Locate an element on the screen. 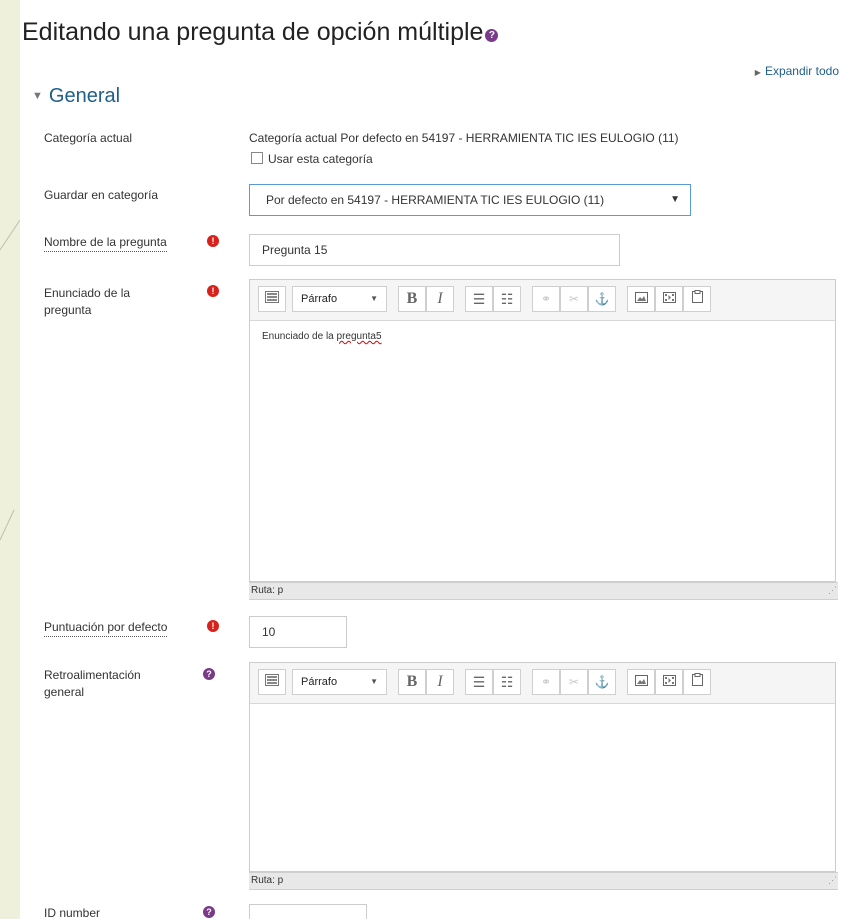 The width and height of the screenshot is (843, 919). general-feedback-path: Ruta: p is located at coordinates (267, 880).